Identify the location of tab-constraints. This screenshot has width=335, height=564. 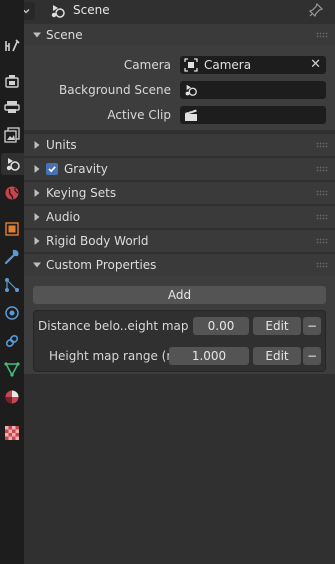
(12, 341).